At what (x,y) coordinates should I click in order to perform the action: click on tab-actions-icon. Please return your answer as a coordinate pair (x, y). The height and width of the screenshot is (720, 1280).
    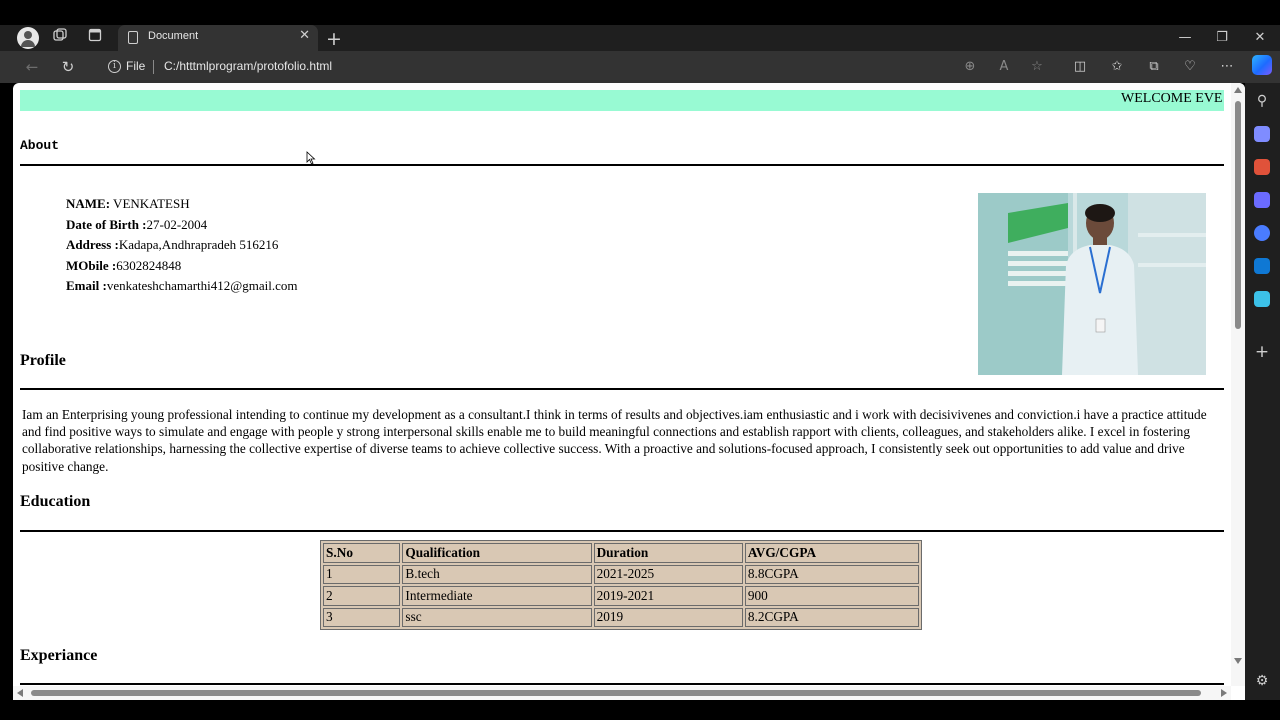
    Looking at the image, I should click on (95, 39).